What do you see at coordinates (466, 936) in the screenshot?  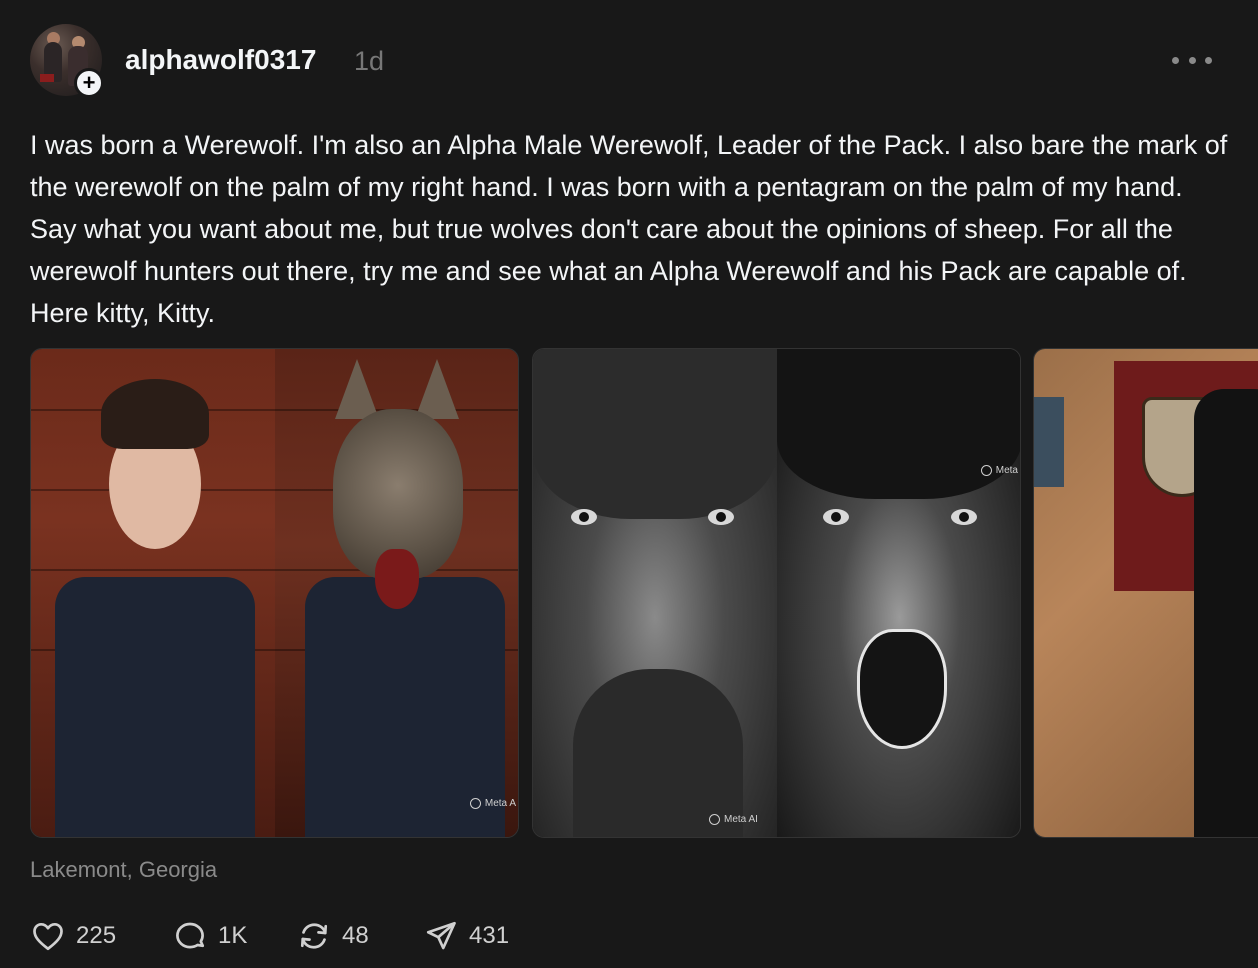 I see `share-button: 431` at bounding box center [466, 936].